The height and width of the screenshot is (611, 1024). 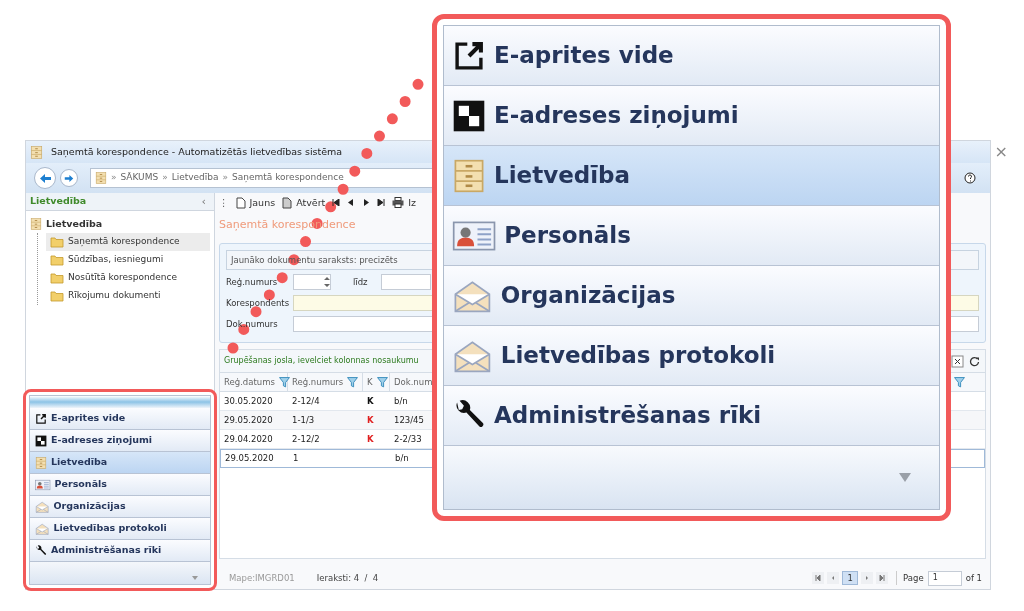 I want to click on breadcrumb-link: SĀKUMS, so click(x=139, y=178).